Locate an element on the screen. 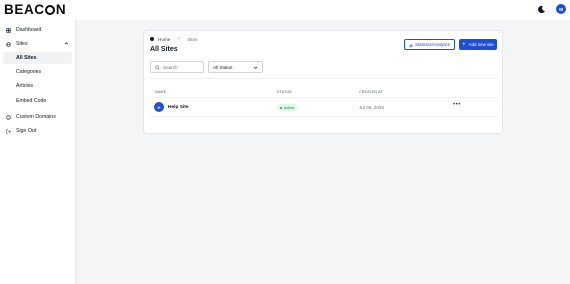 This screenshot has width=570, height=284. chevron-up-icon is located at coordinates (66, 43).